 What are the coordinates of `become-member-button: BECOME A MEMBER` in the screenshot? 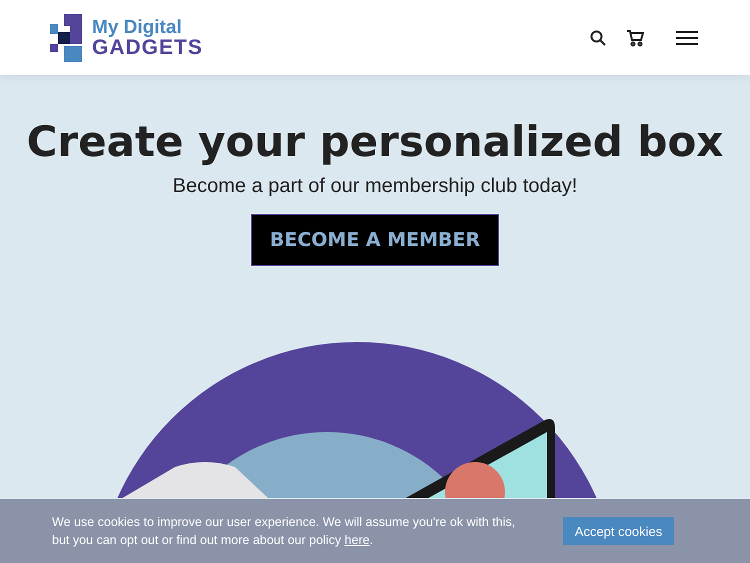 It's located at (375, 240).